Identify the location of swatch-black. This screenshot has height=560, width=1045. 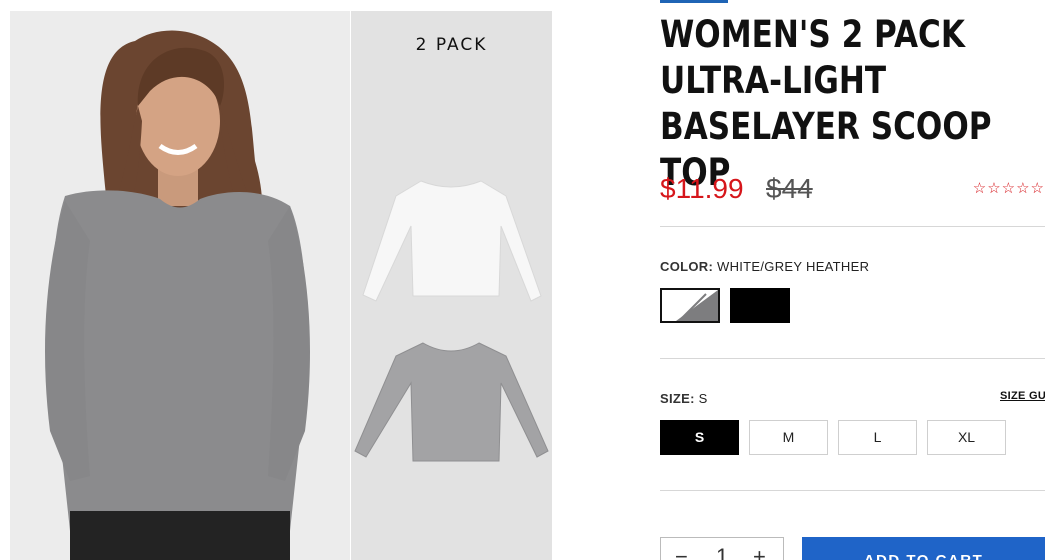
(760, 305).